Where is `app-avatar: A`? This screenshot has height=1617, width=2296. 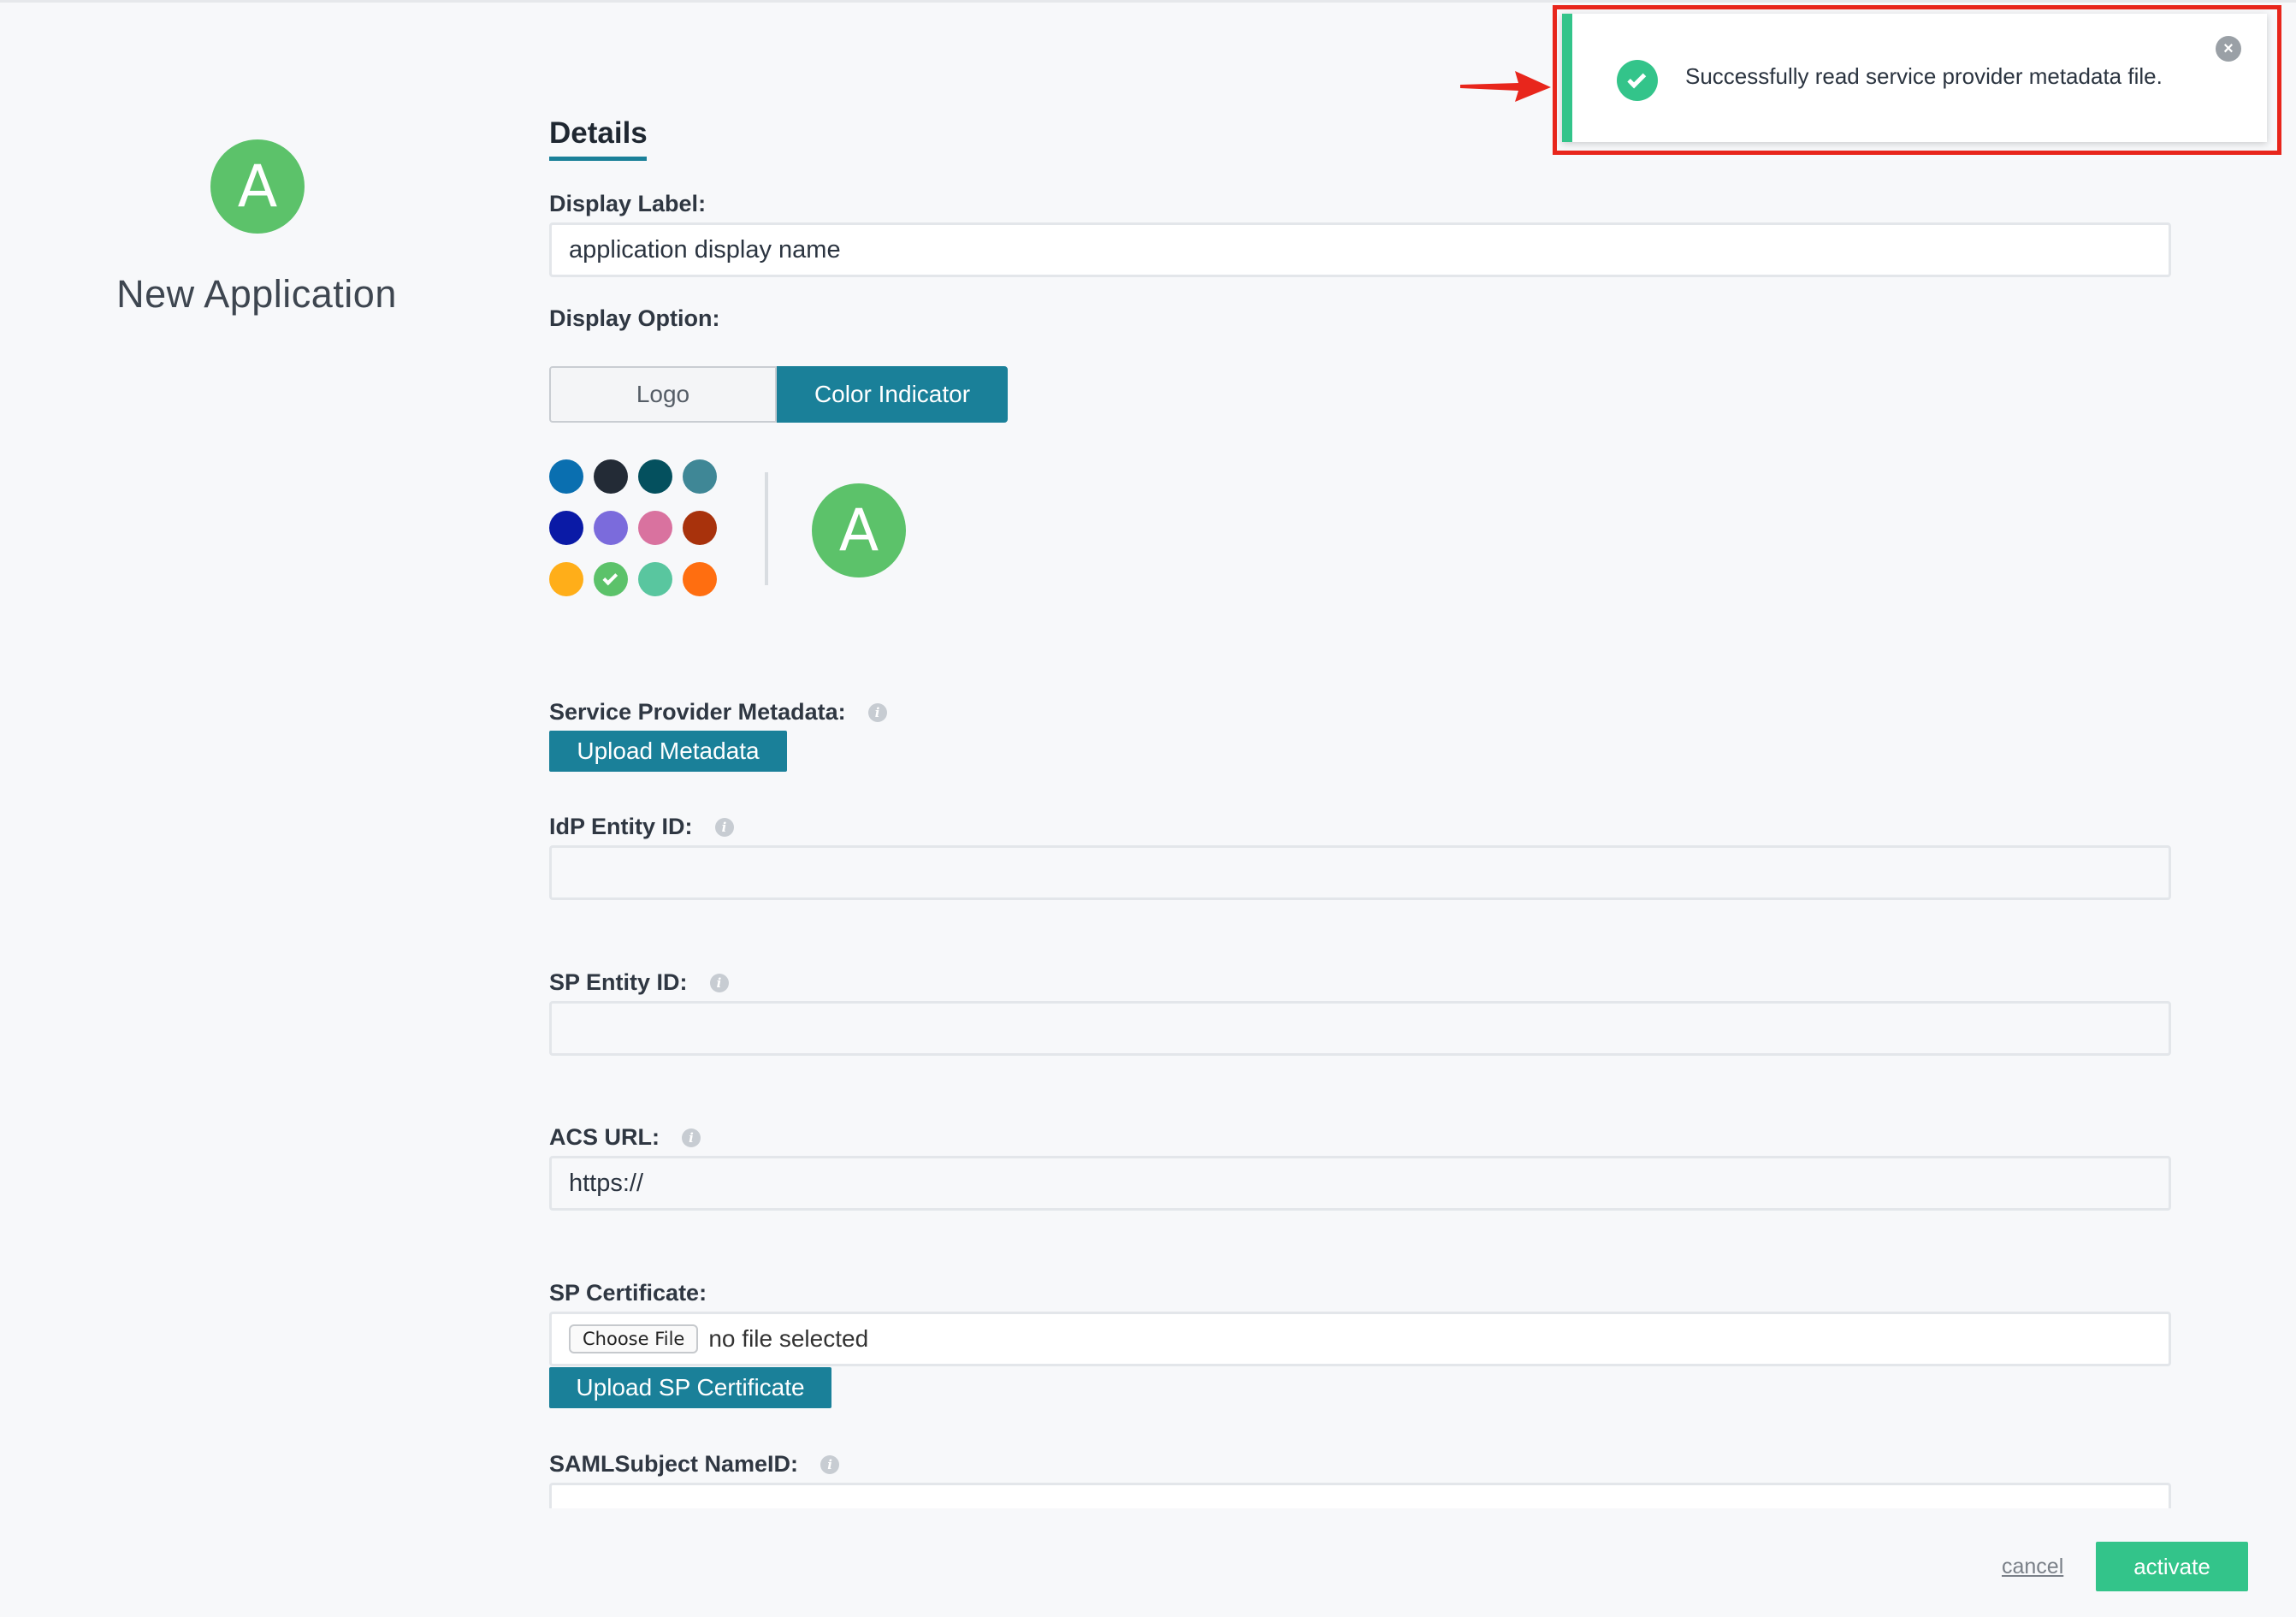 app-avatar: A is located at coordinates (257, 186).